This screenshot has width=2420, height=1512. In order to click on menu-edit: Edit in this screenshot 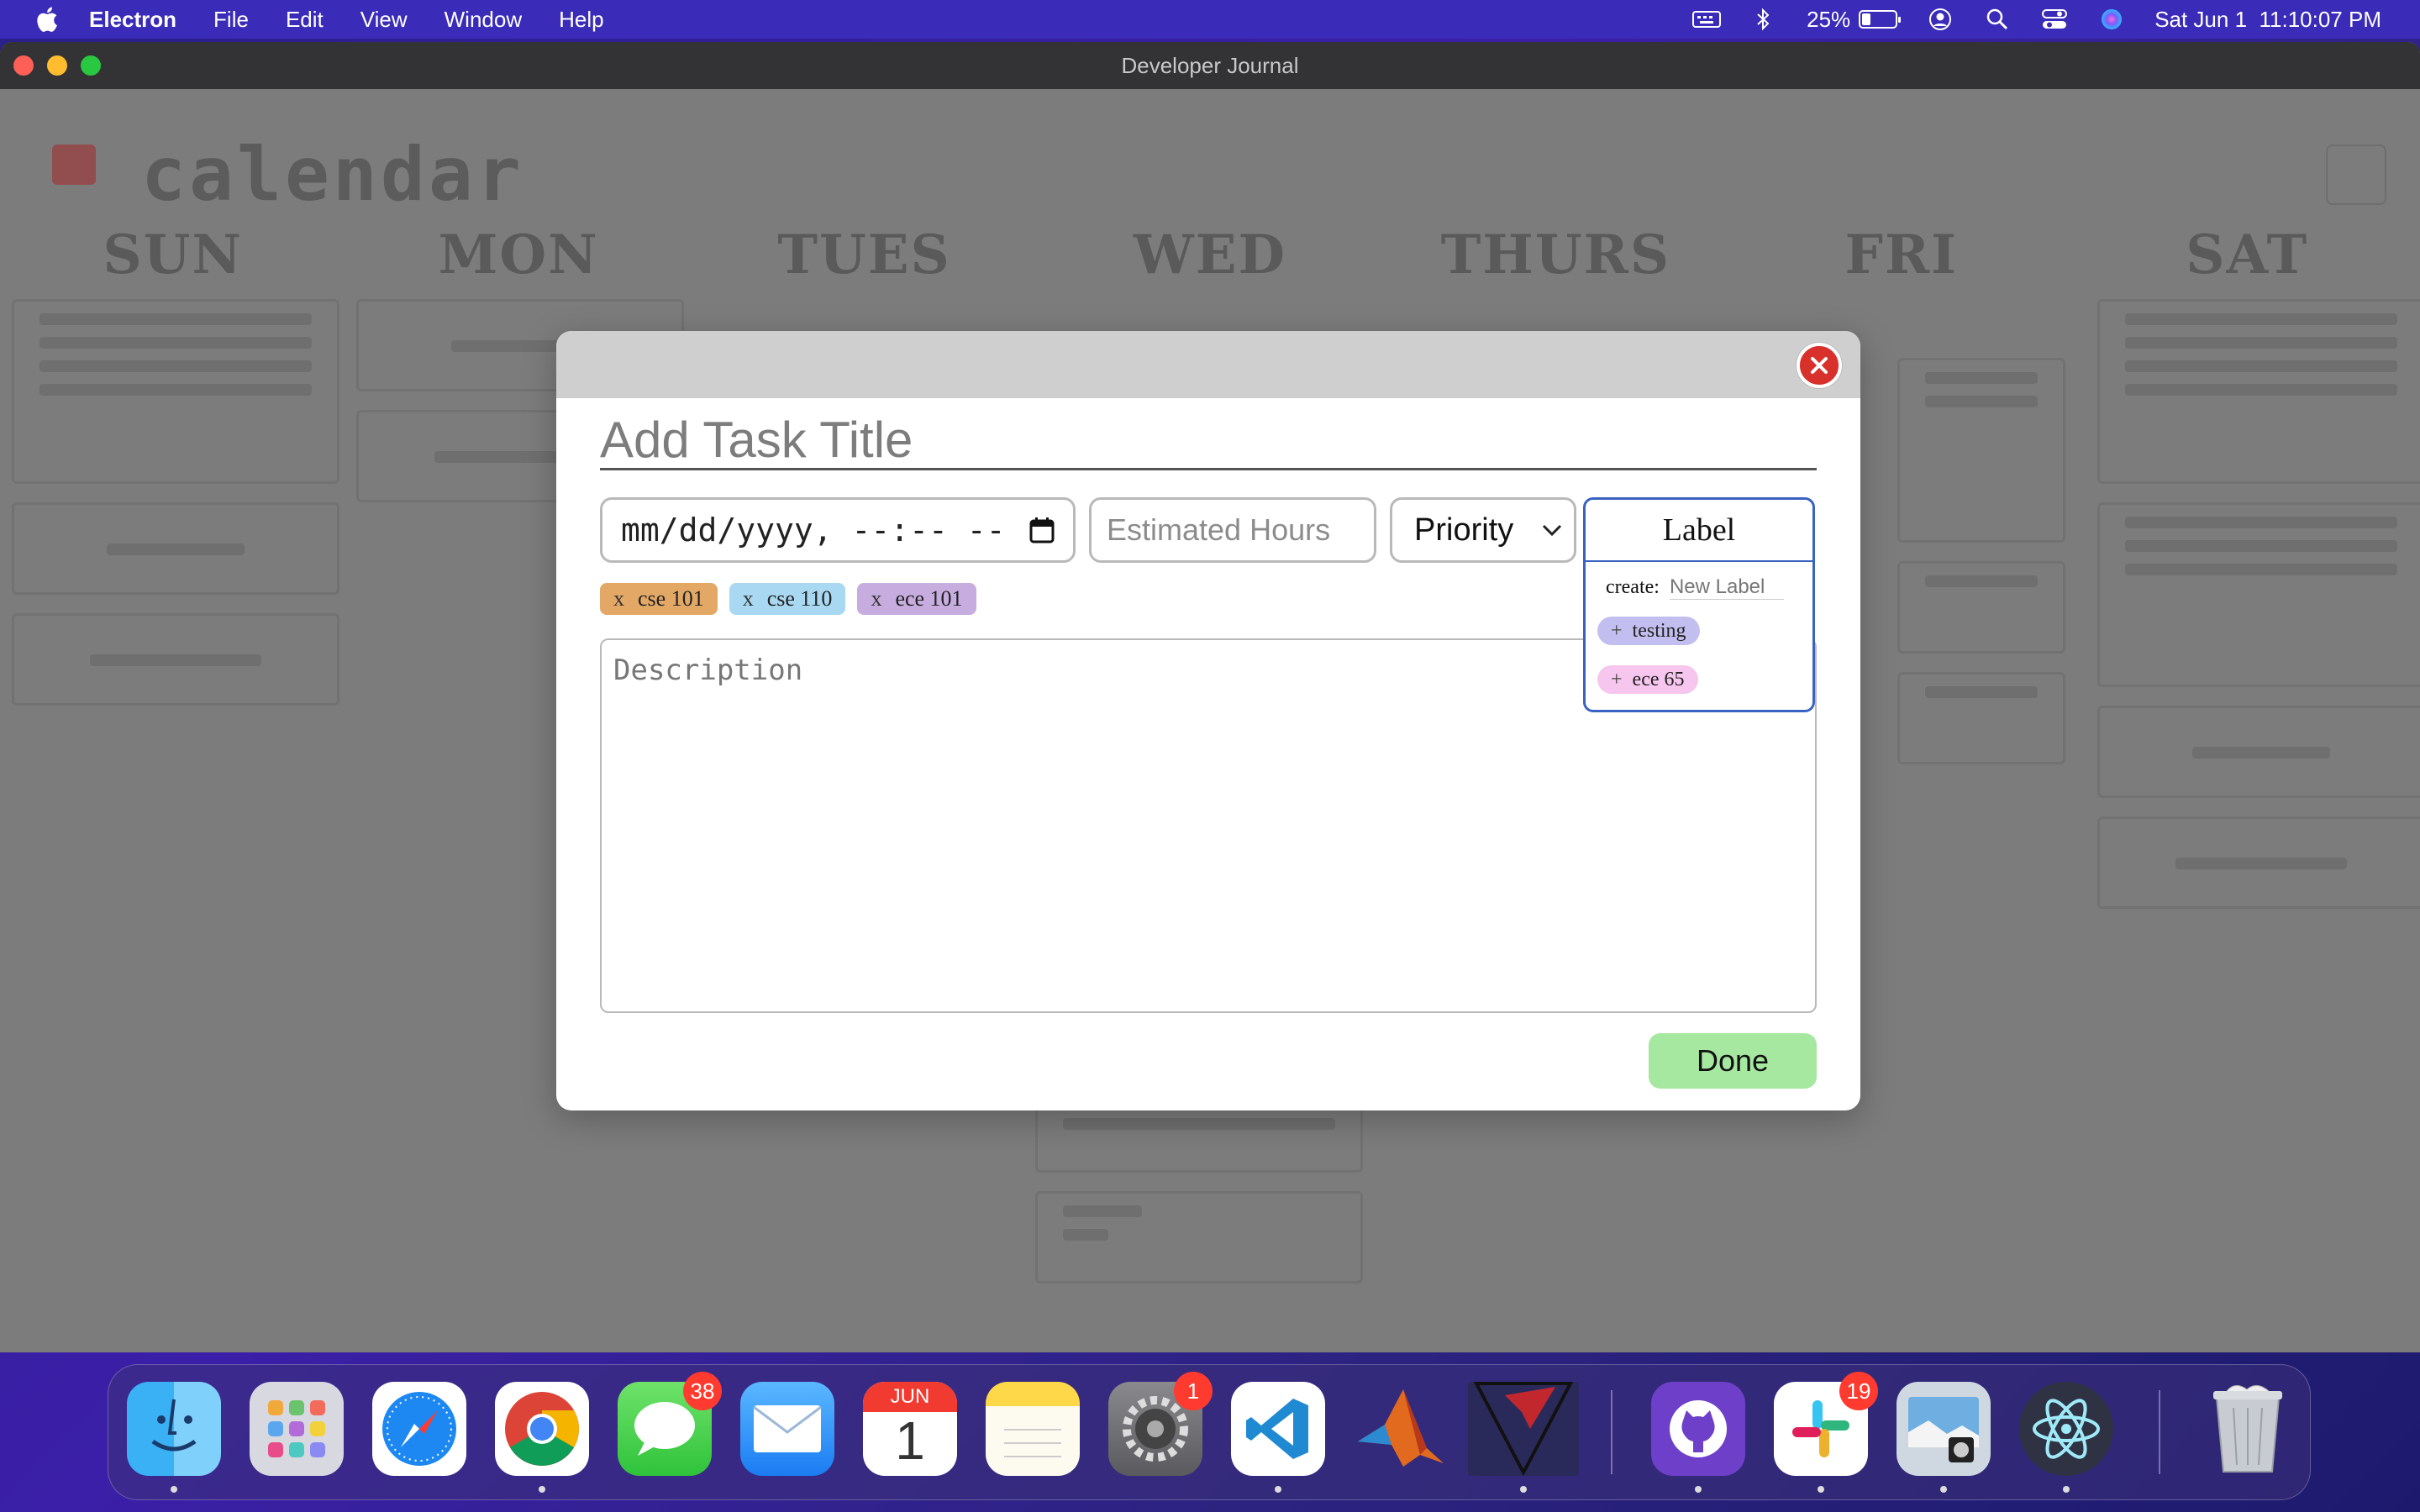, I will do `click(305, 20)`.